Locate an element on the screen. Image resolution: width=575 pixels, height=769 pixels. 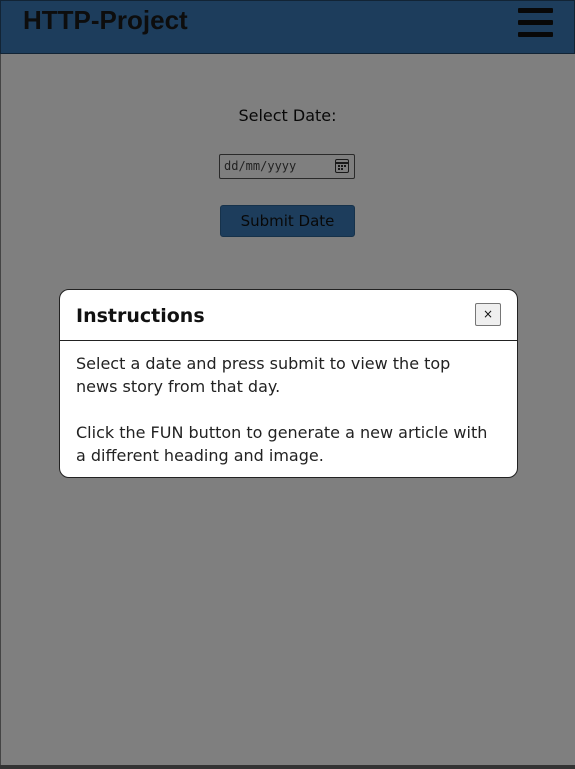
page-left-border is located at coordinates (0, 410).